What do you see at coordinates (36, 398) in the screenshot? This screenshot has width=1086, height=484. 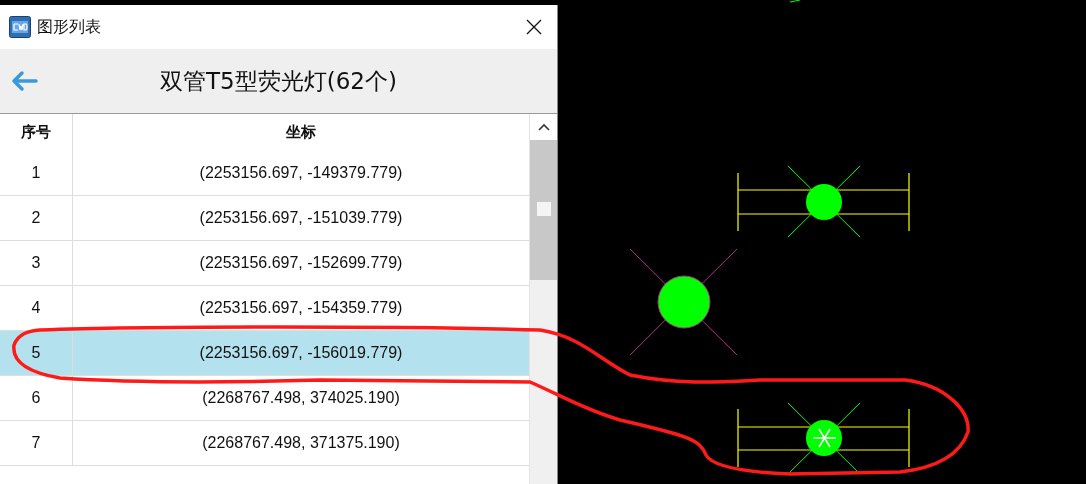 I see `index-cell: 6` at bounding box center [36, 398].